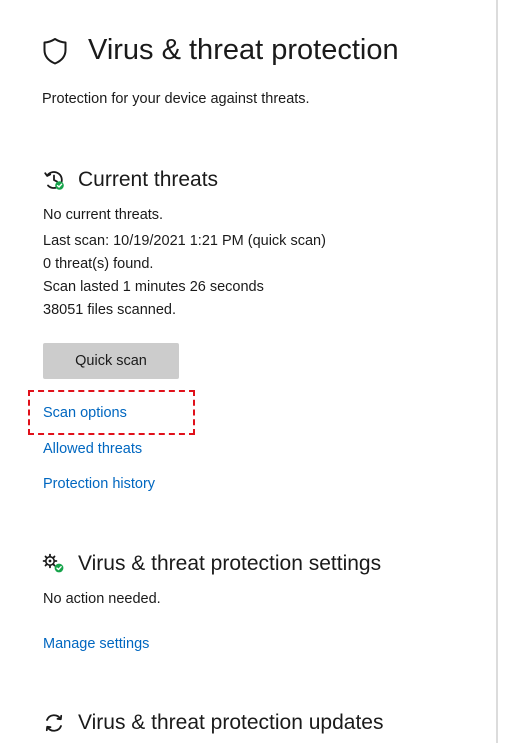 The image size is (510, 743). What do you see at coordinates (243, 50) in the screenshot?
I see `page-title: Virus & threat protection` at bounding box center [243, 50].